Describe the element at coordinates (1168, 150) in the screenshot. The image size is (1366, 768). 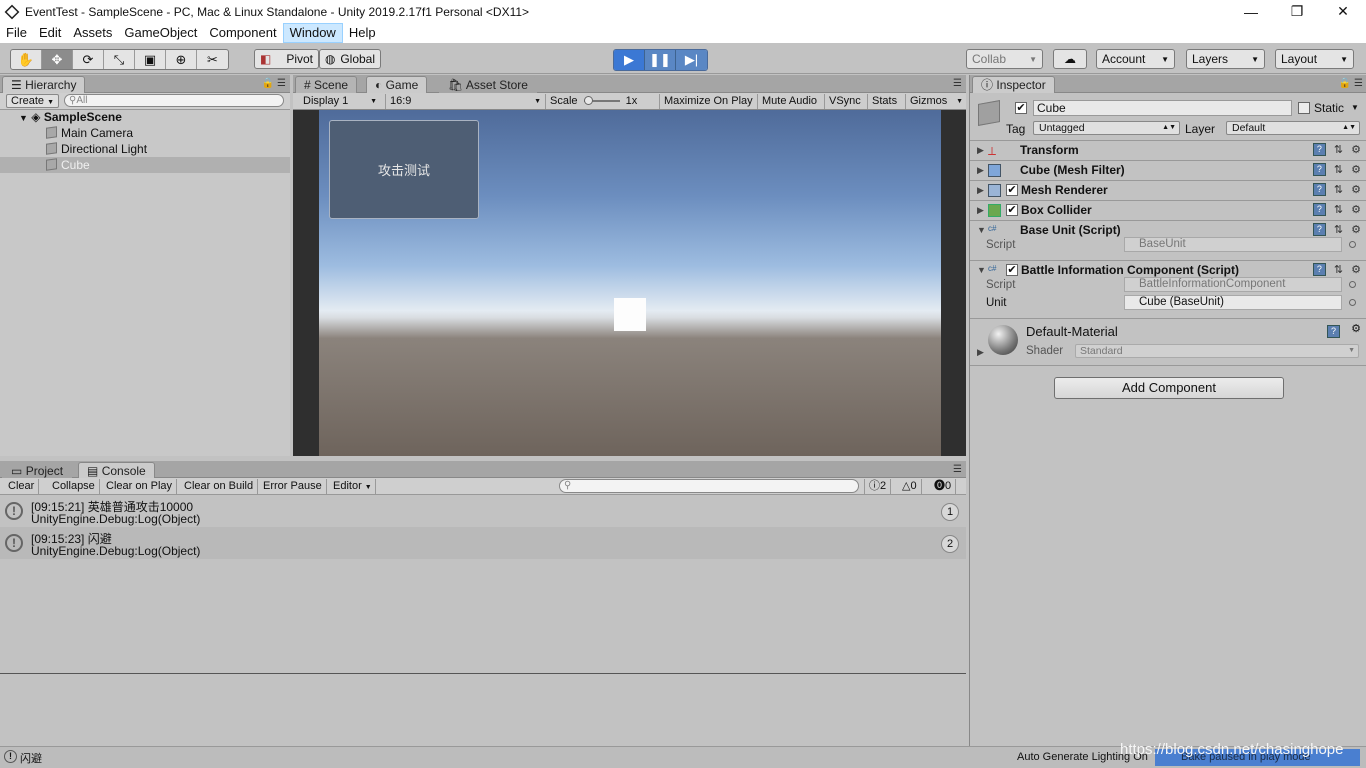
I see `component-transform: ▶ ⟂ Transform ? ⇅ ⚙` at that location.